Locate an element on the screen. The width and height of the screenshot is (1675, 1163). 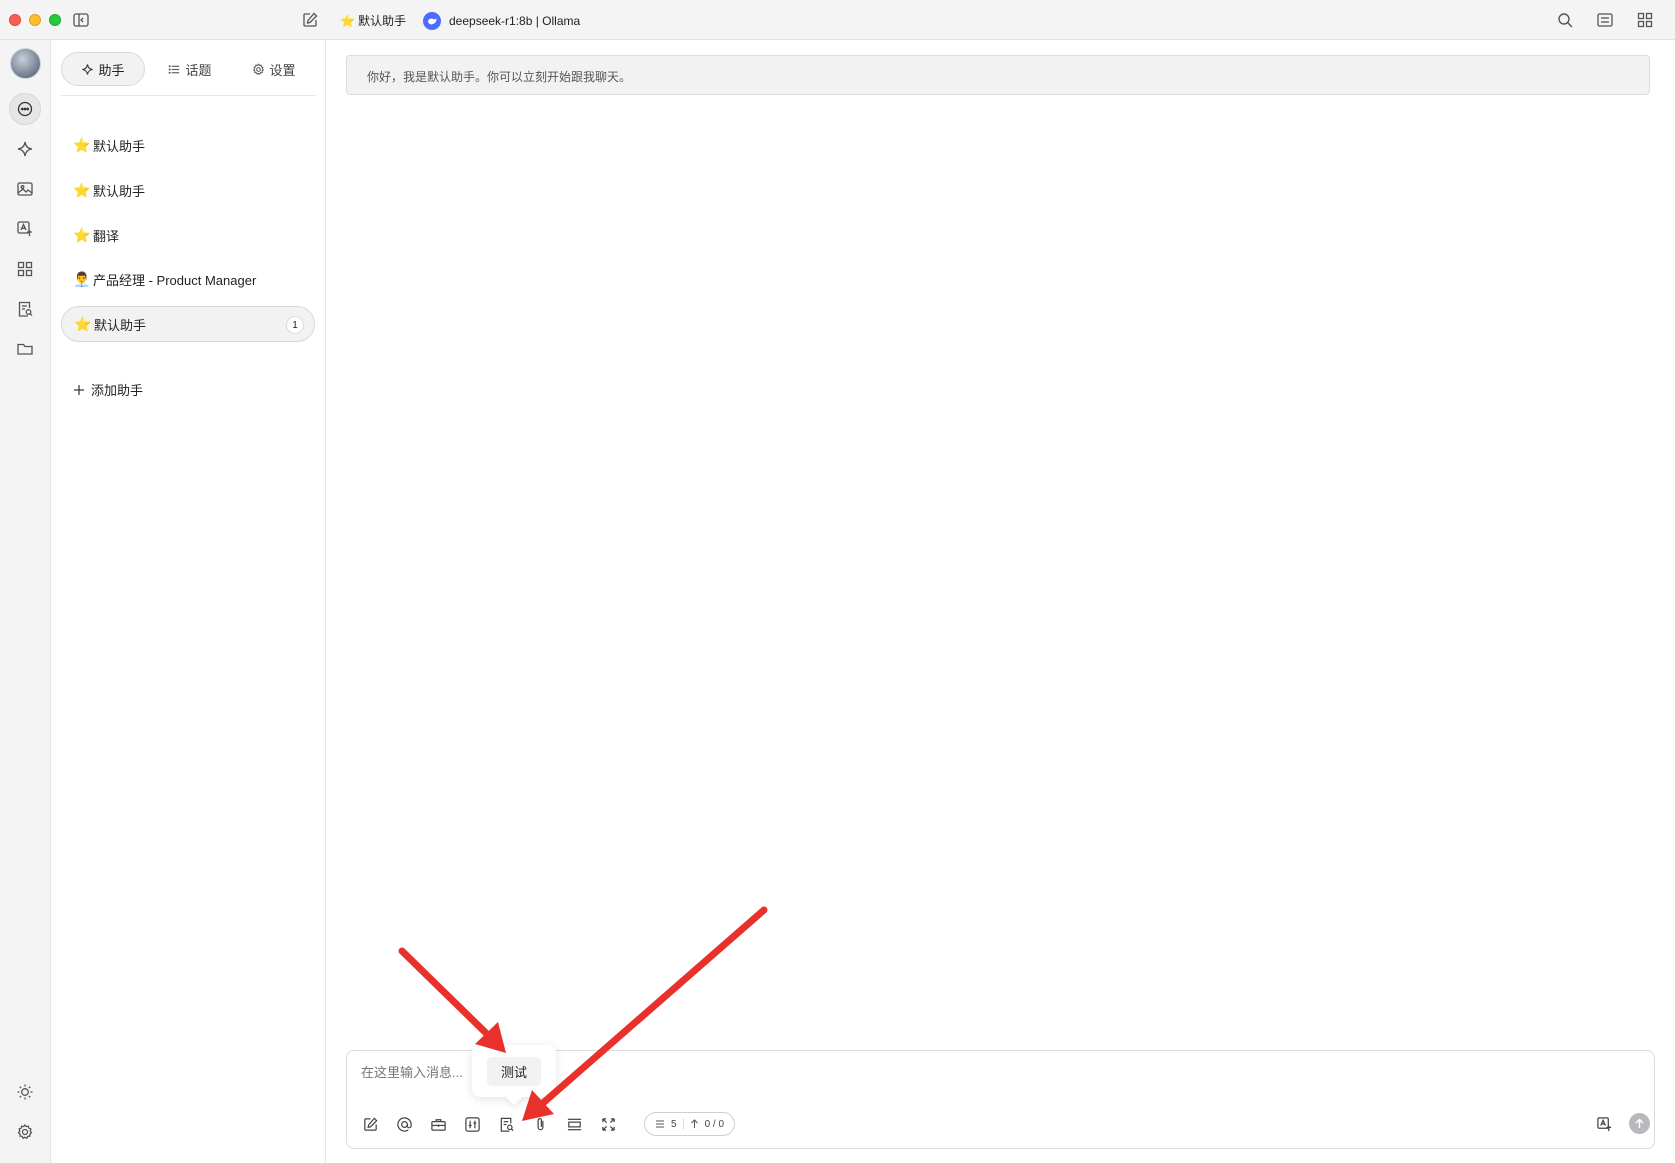
search-icon is located at coordinates (1565, 20).